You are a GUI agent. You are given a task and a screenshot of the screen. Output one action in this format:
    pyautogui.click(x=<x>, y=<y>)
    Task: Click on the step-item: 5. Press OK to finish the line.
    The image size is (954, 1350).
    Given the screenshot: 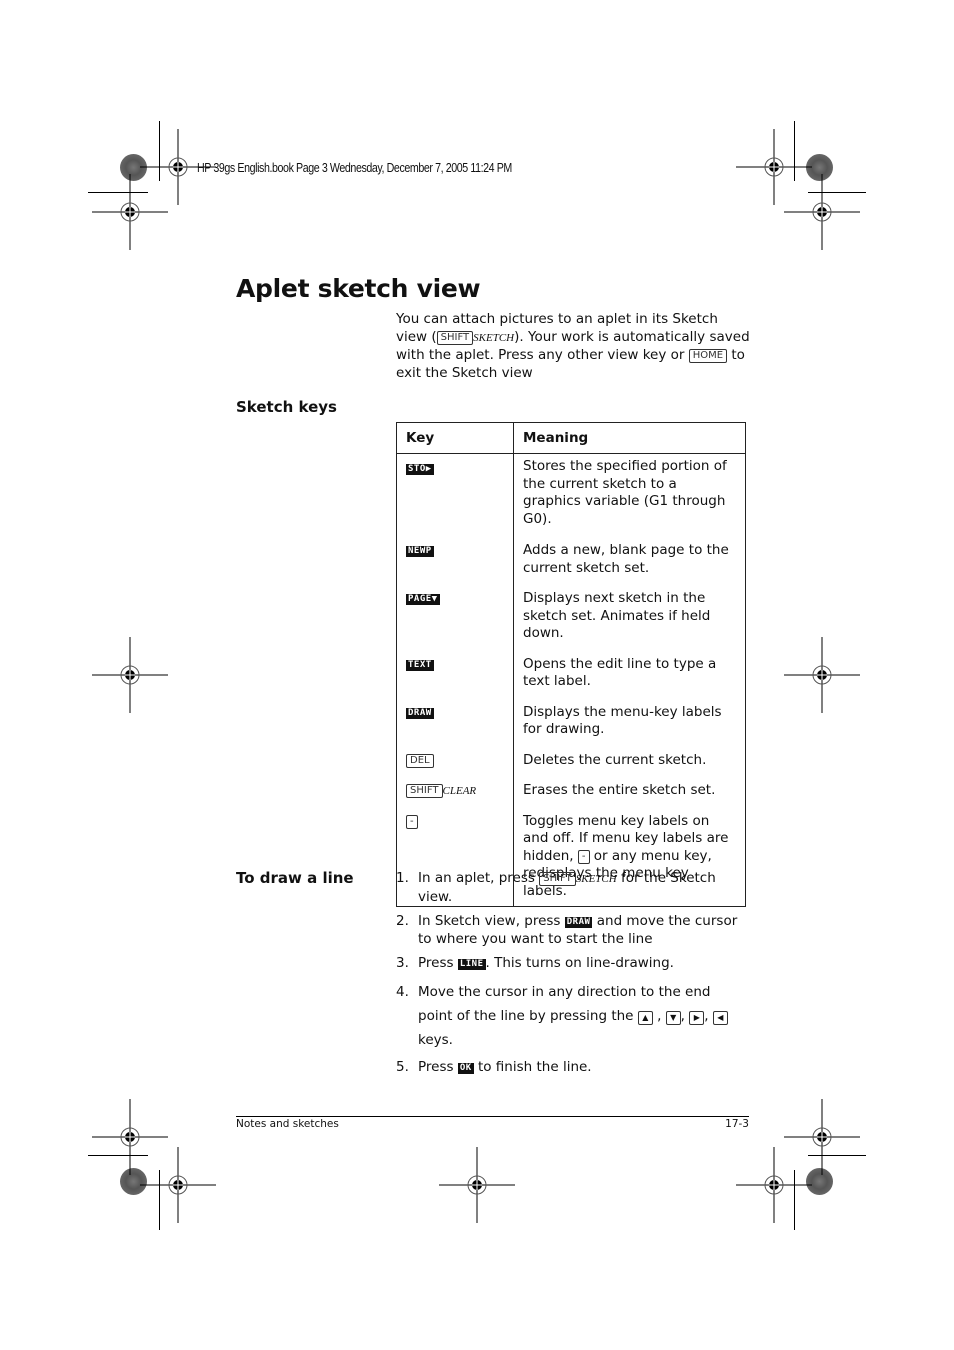 What is the action you would take?
    pyautogui.click(x=571, y=1068)
    